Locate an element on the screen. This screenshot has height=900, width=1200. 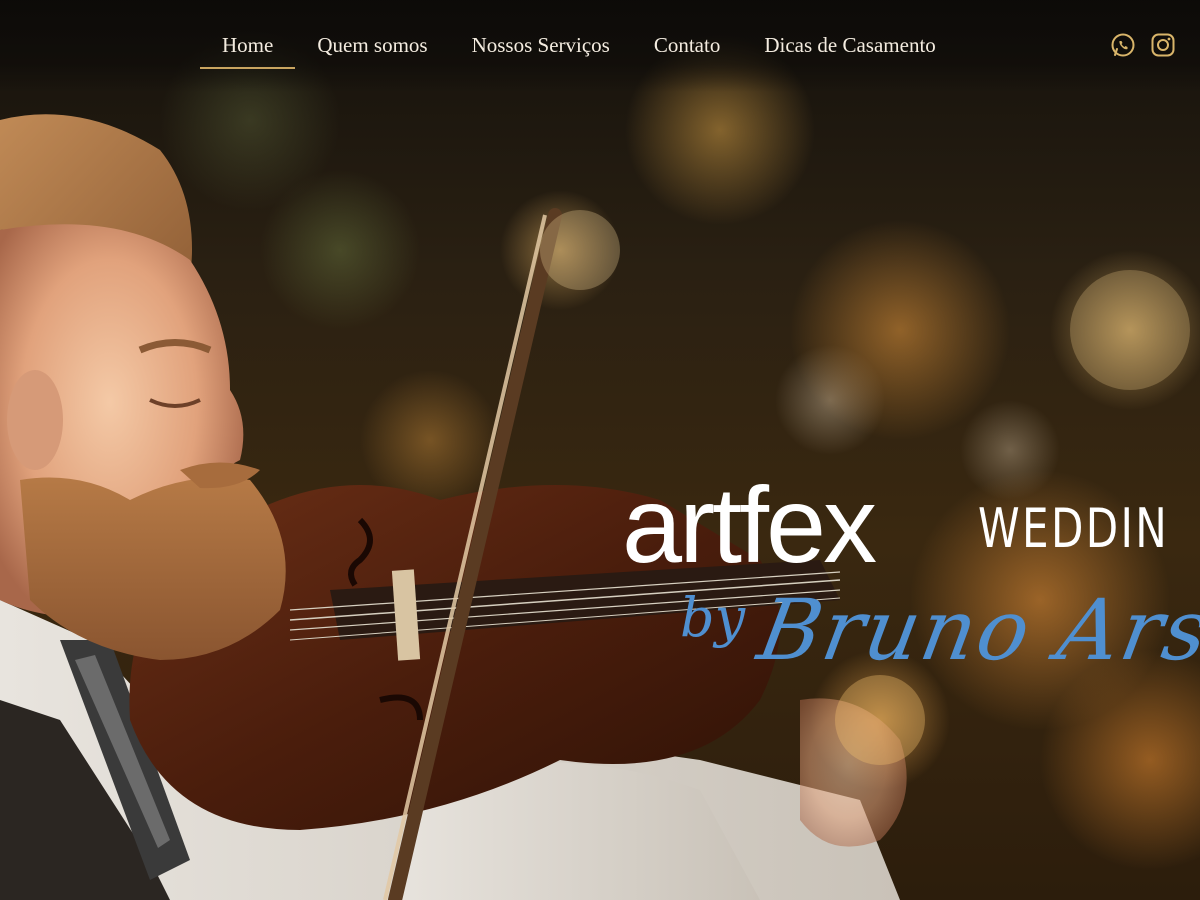
nav-contato: Contato is located at coordinates (687, 45).